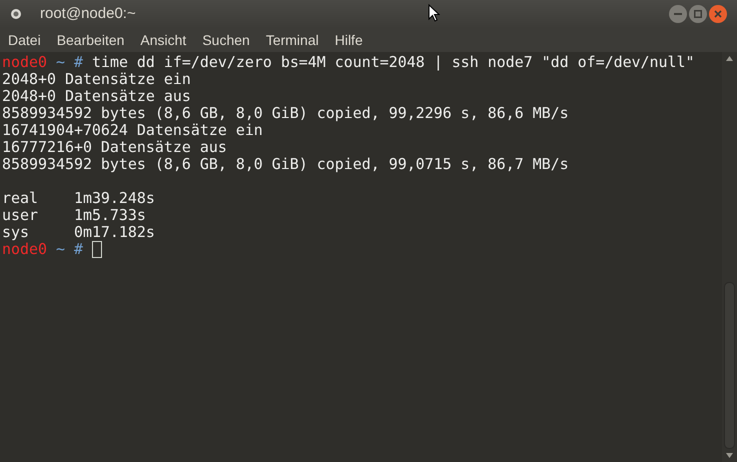  I want to click on output-line: 2048+0 Datensätze ein, so click(96, 79).